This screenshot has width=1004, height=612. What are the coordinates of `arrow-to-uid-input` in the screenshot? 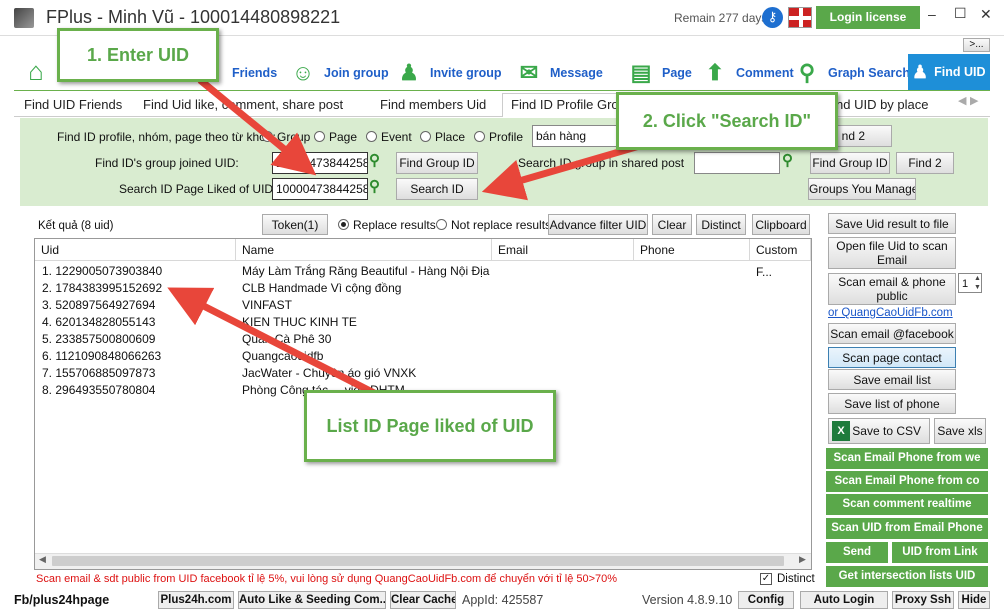 It's located at (257, 126).